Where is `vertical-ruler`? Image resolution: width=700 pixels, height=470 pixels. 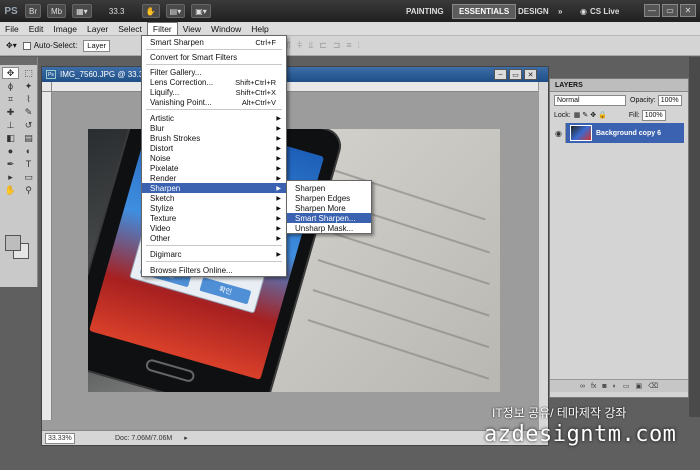
vertical-ruler is located at coordinates (47, 256).